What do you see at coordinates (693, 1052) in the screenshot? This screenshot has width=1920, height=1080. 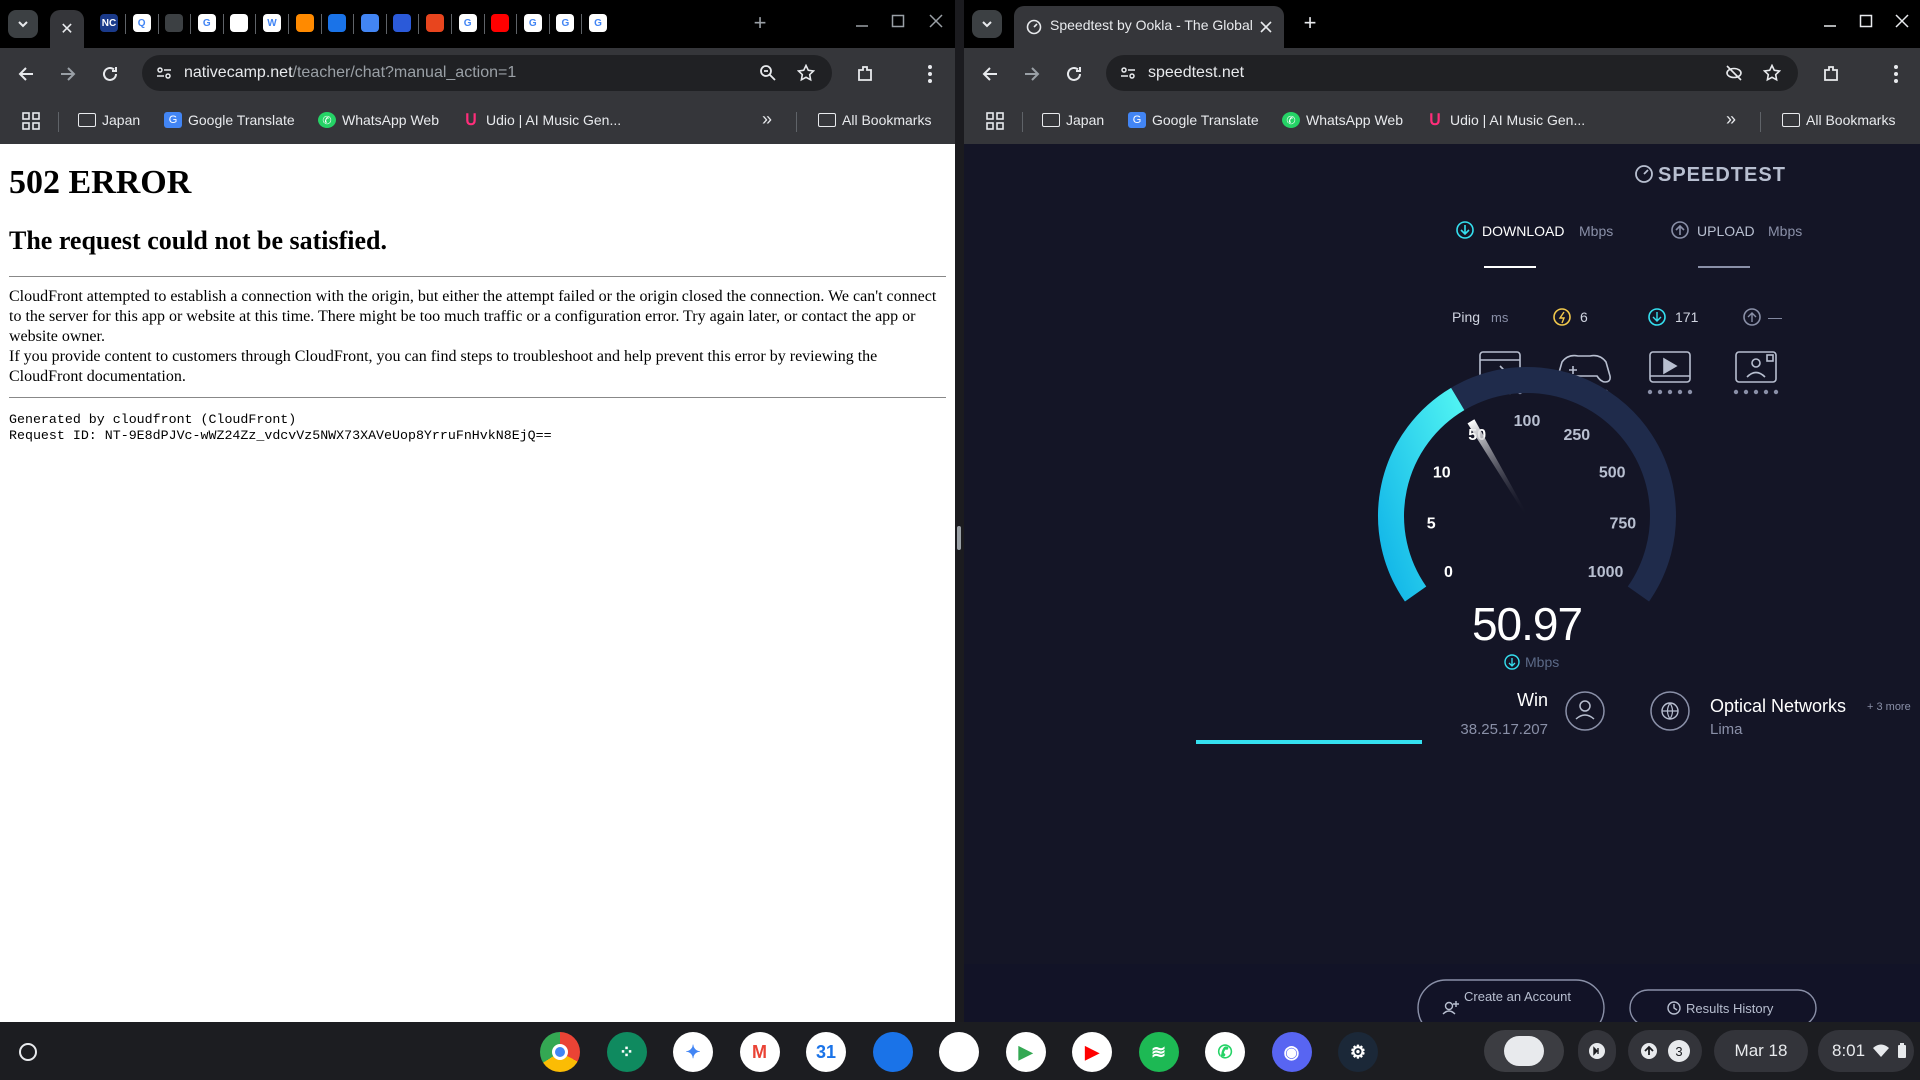 I see `gemini-app-icon: ✦` at bounding box center [693, 1052].